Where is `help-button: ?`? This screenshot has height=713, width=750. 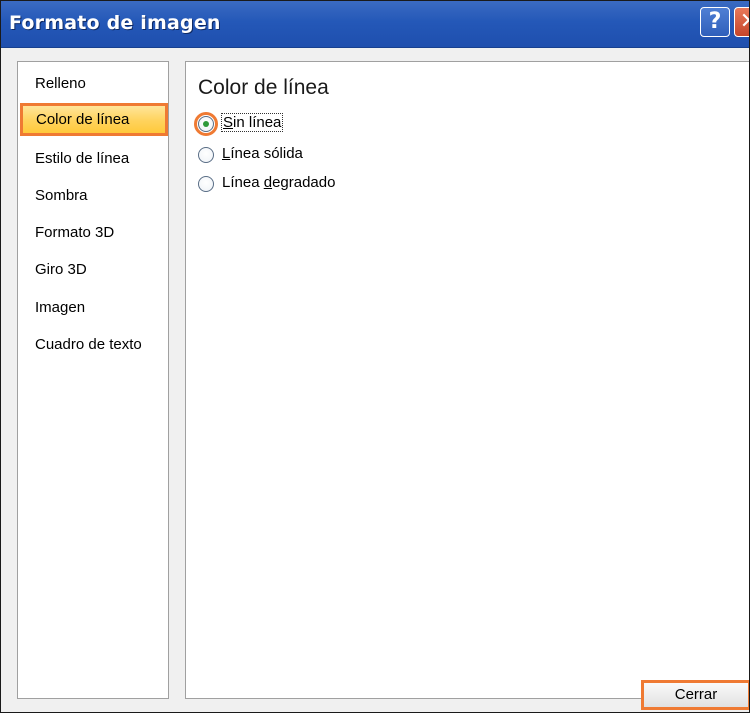 help-button: ? is located at coordinates (715, 22).